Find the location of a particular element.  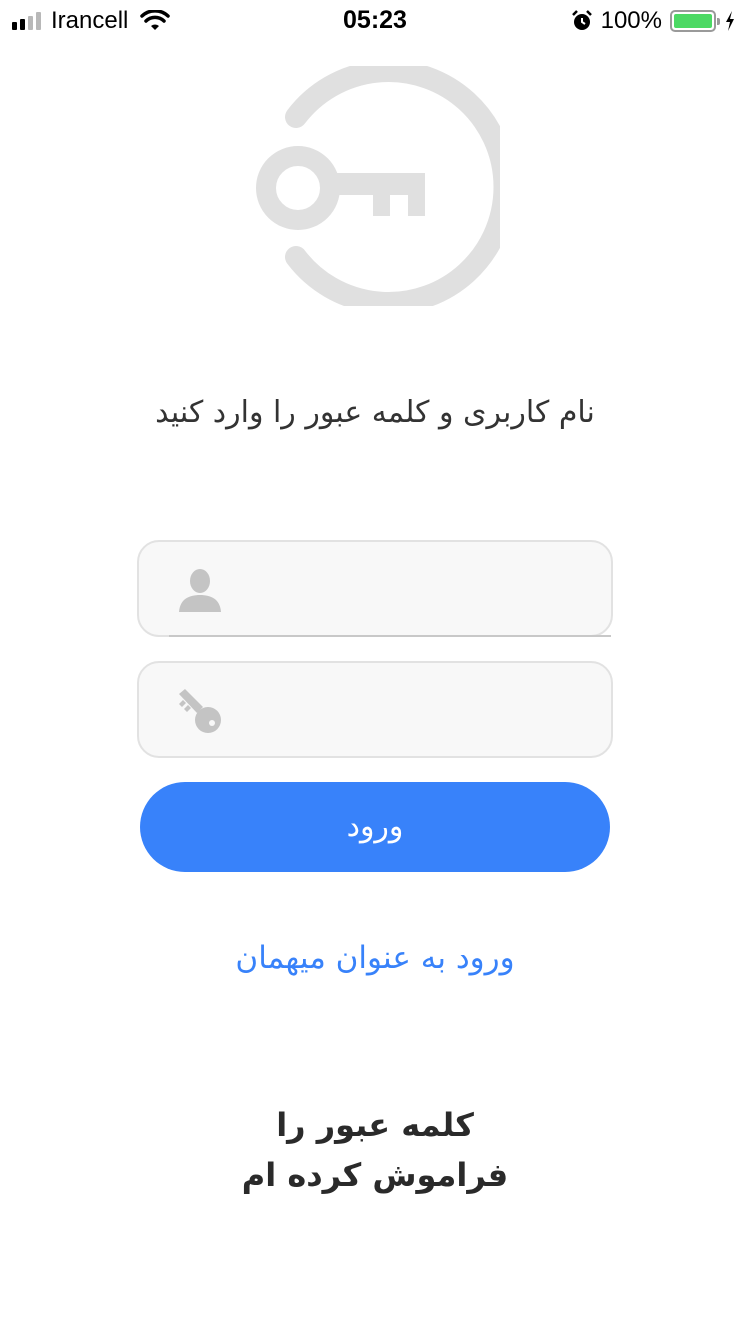

username-input is located at coordinates (413, 590).